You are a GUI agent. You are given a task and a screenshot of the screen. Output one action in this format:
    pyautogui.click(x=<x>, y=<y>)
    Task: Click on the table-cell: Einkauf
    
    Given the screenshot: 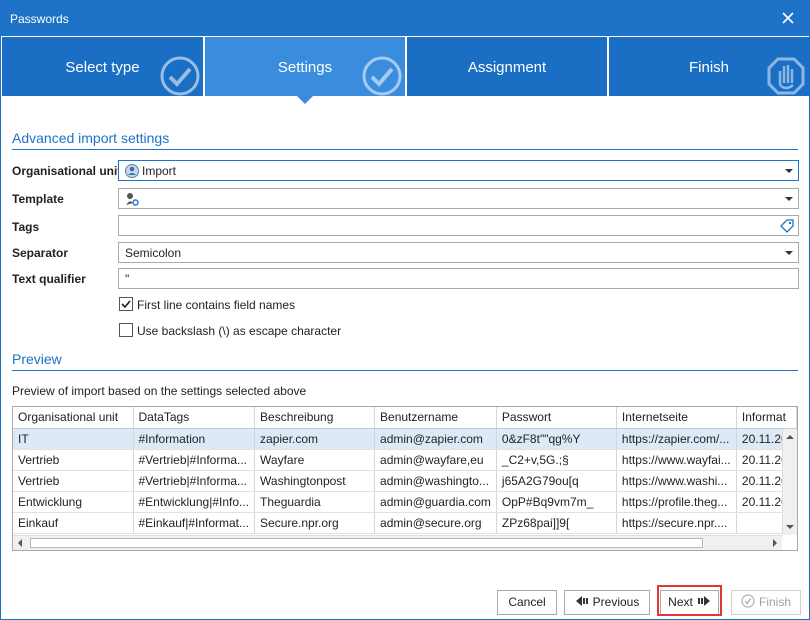 What is the action you would take?
    pyautogui.click(x=73, y=523)
    